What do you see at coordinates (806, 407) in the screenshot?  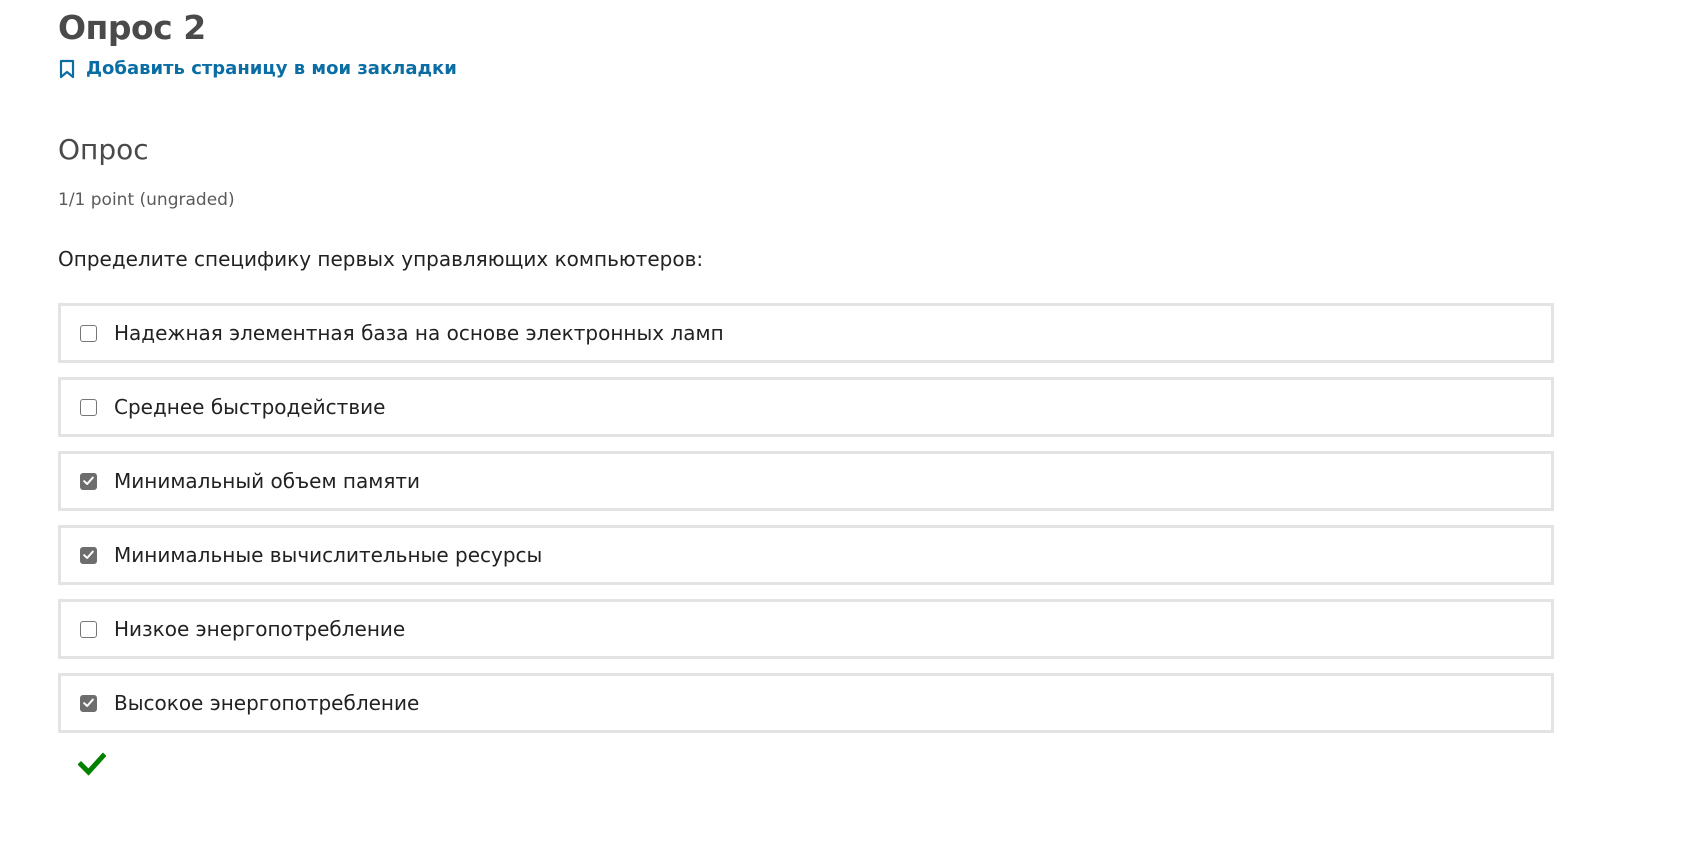 I see `choice-item: Среднее быстродействие` at bounding box center [806, 407].